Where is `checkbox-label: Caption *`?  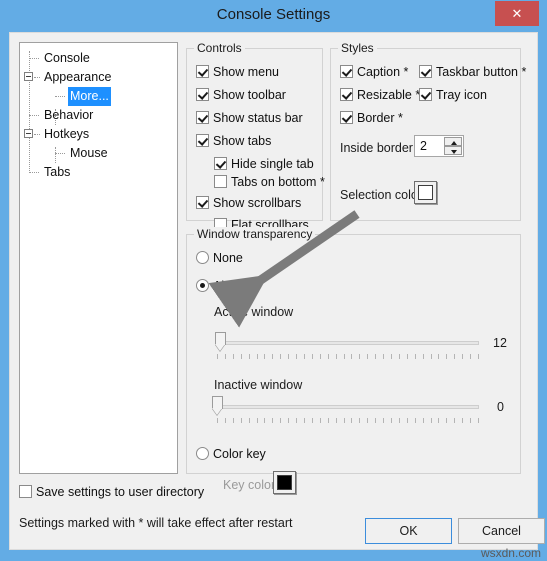 checkbox-label: Caption * is located at coordinates (383, 72).